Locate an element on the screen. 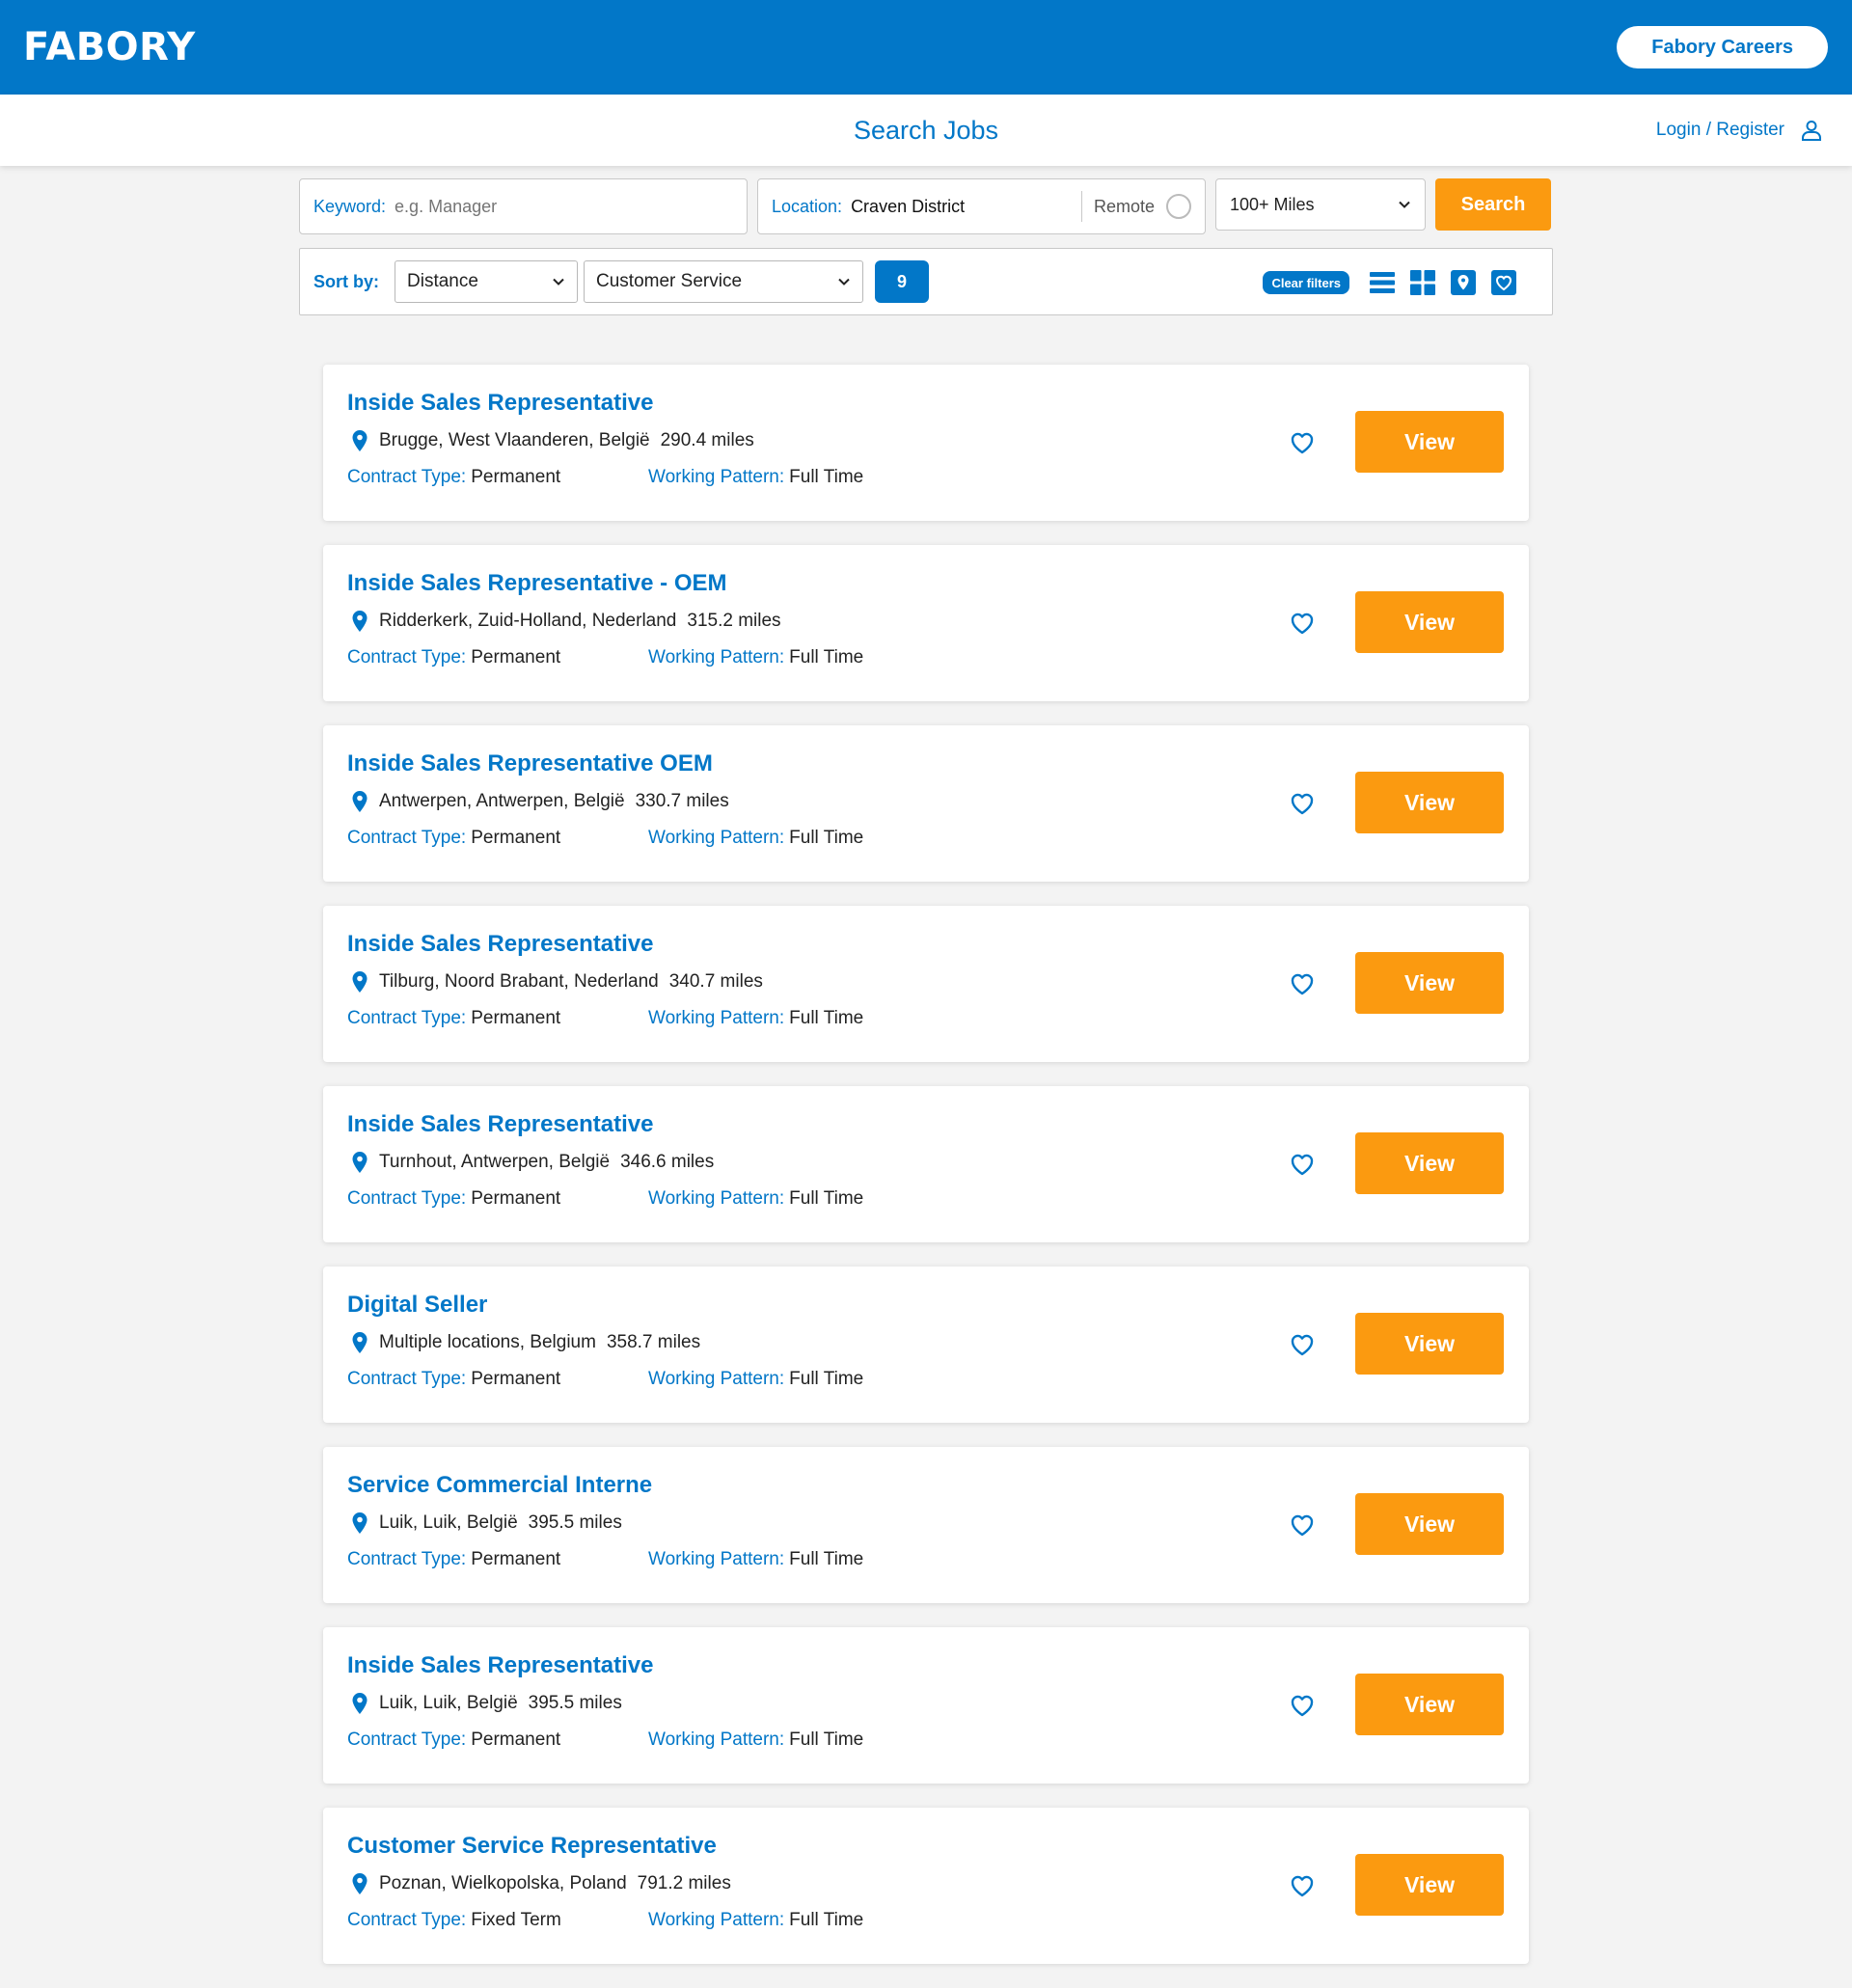 Image resolution: width=1852 pixels, height=1988 pixels. job-location-text: Ridderkerk, Zuid-Holland, Nederland is located at coordinates (528, 621).